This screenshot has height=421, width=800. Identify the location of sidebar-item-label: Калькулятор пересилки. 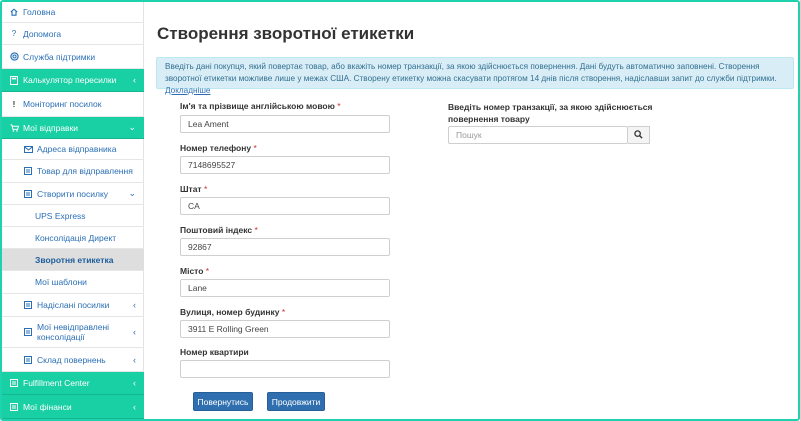
(70, 80).